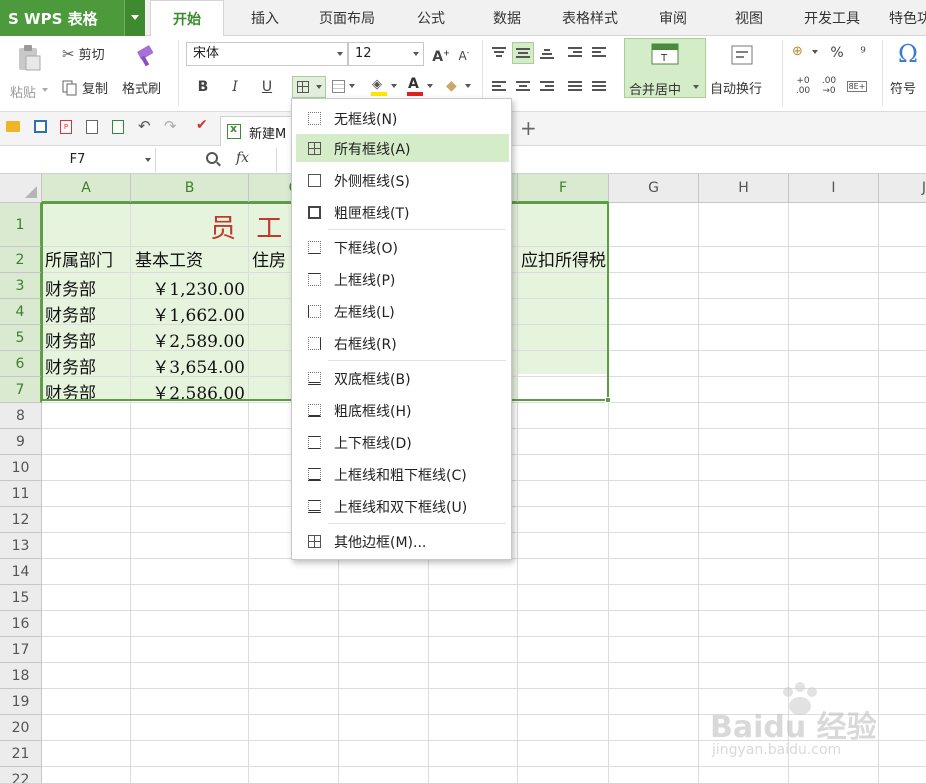 The width and height of the screenshot is (926, 783). I want to click on row-header-16: 16, so click(21, 624).